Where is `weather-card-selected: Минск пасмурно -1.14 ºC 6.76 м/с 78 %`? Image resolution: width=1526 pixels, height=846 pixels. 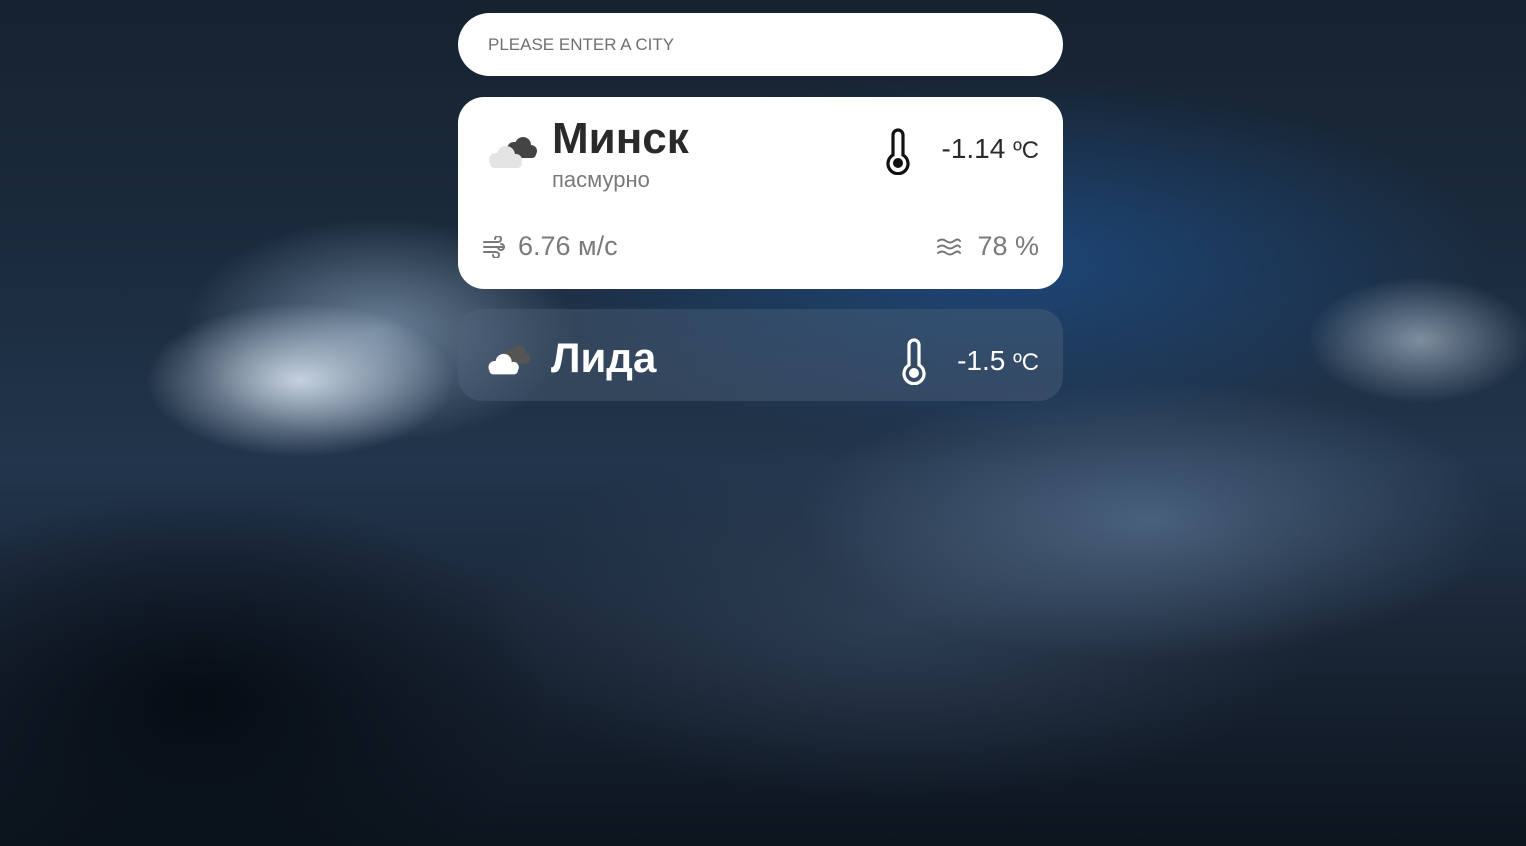 weather-card-selected: Минск пасмурно -1.14 ºC 6.76 м/с 78 % is located at coordinates (760, 193).